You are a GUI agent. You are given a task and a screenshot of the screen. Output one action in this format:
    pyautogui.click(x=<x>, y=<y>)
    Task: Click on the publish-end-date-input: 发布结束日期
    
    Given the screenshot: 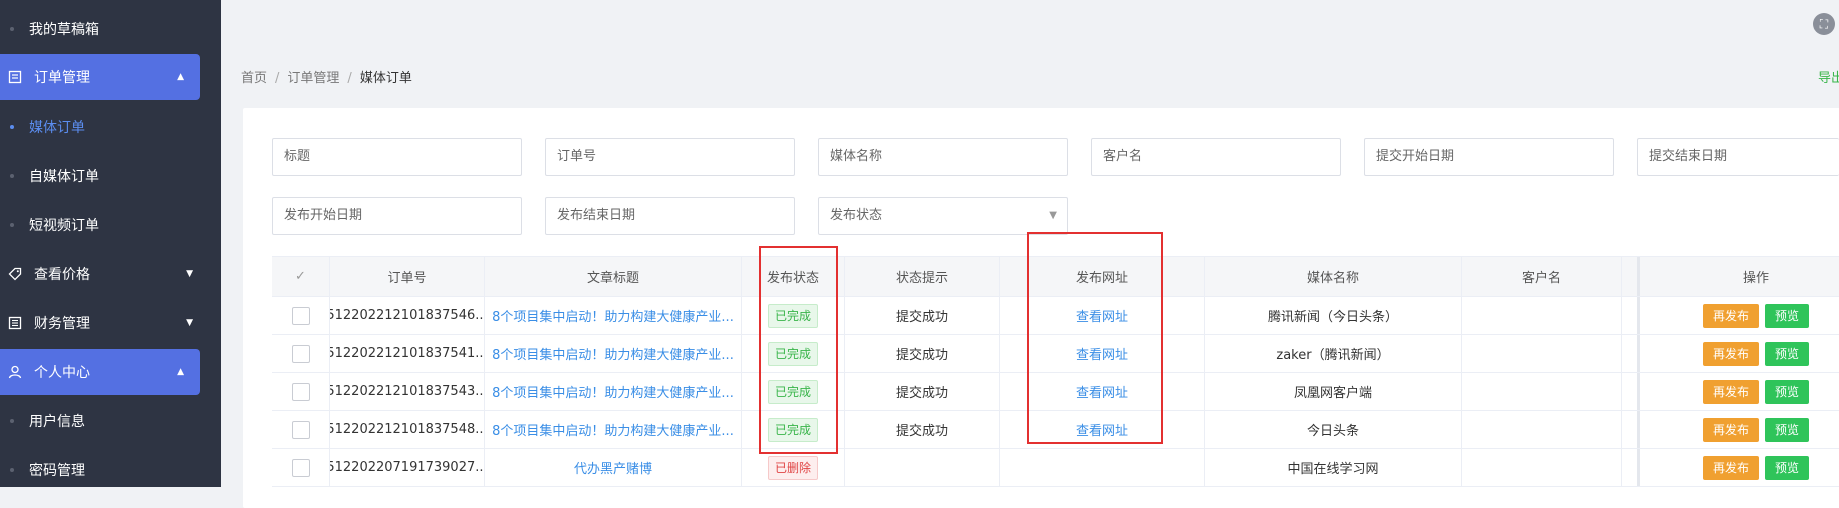 What is the action you would take?
    pyautogui.click(x=670, y=216)
    